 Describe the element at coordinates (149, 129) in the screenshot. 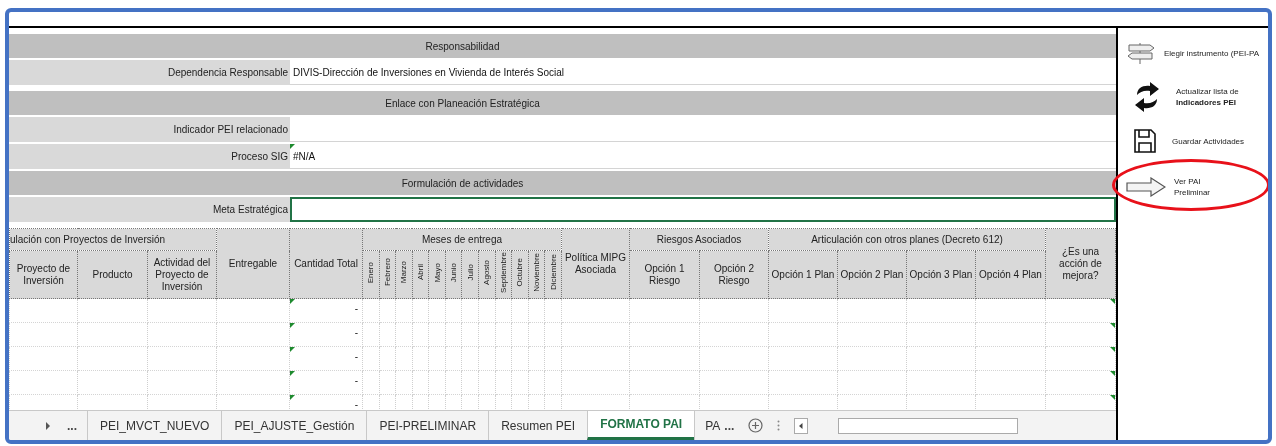

I see `field-label: Indicador PEI relacionado` at that location.